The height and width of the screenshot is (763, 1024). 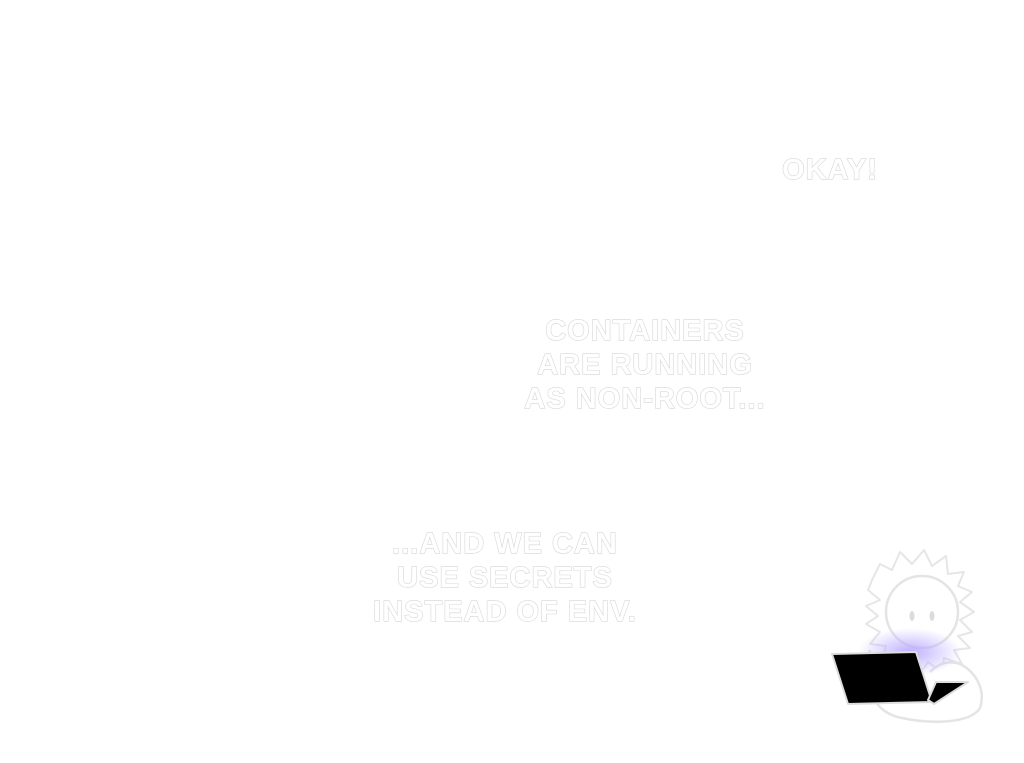 I want to click on caption-line: CONTAINERS, so click(x=645, y=330).